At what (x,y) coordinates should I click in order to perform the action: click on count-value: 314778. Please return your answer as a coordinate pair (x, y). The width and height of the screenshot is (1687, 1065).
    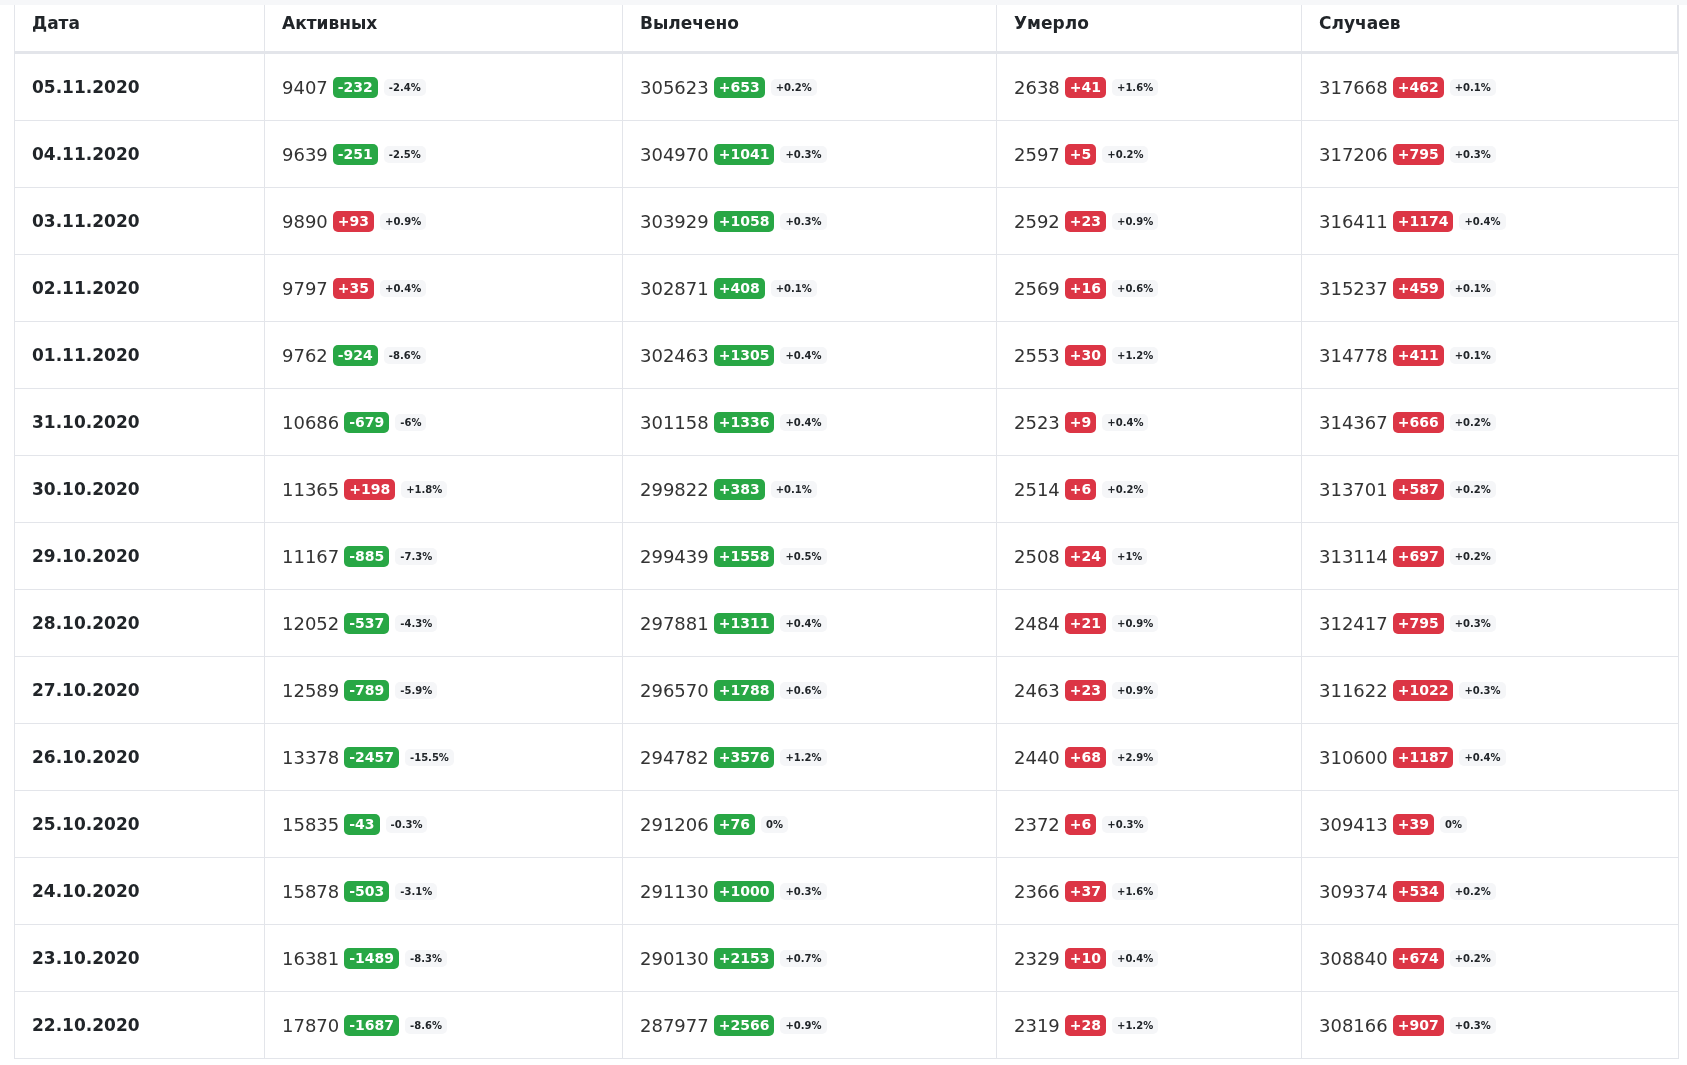
    Looking at the image, I should click on (1353, 355).